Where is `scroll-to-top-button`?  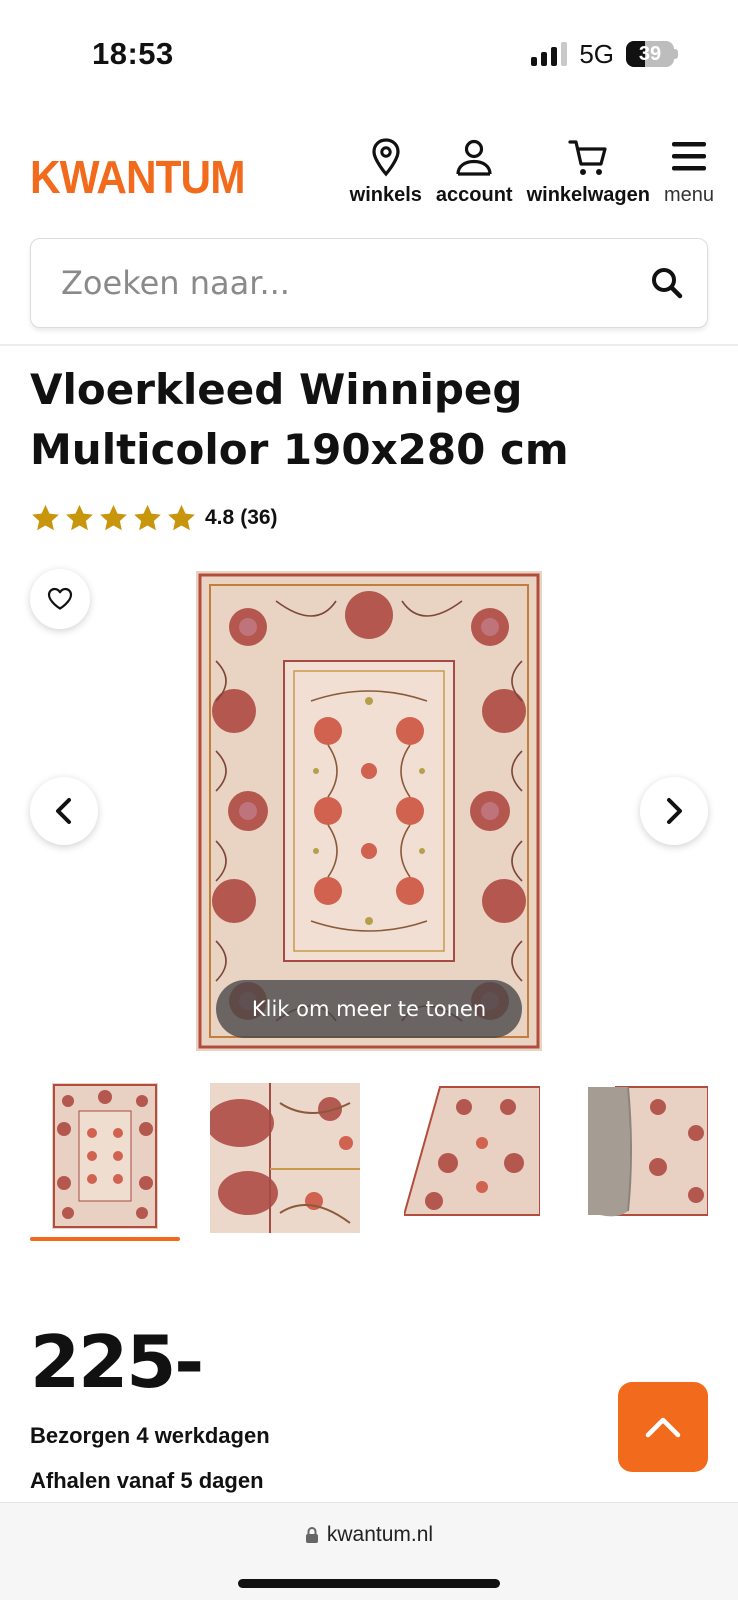
scroll-to-top-button is located at coordinates (663, 1427).